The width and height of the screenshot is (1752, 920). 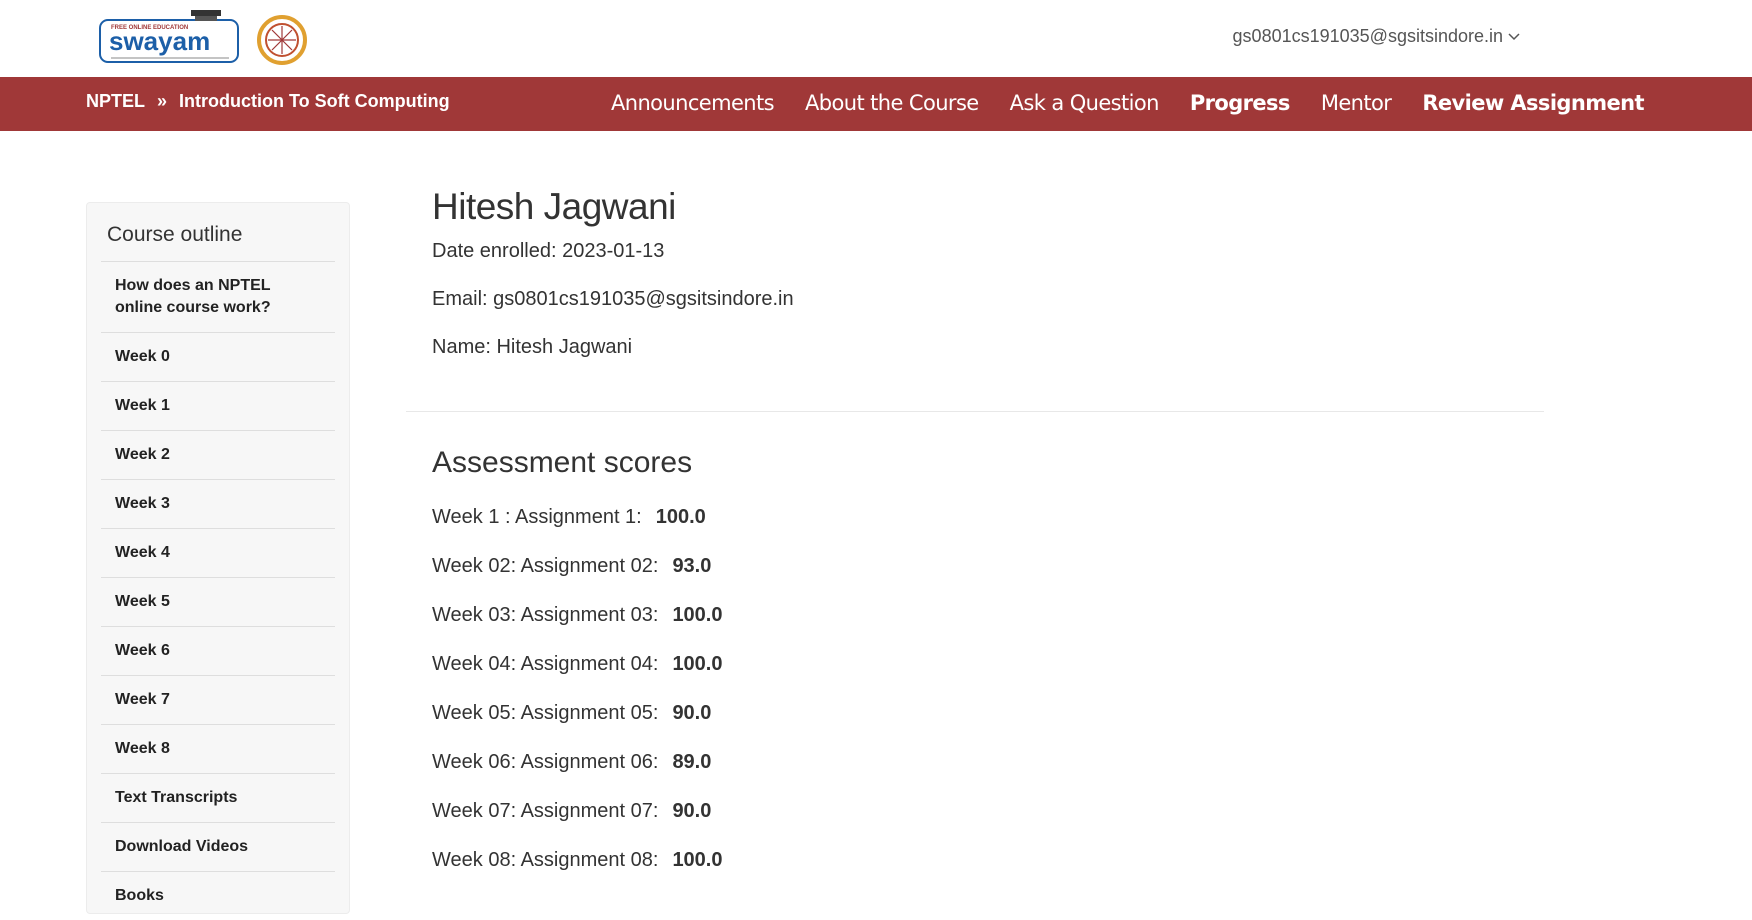 I want to click on sidebar-title: Course outline, so click(x=175, y=234).